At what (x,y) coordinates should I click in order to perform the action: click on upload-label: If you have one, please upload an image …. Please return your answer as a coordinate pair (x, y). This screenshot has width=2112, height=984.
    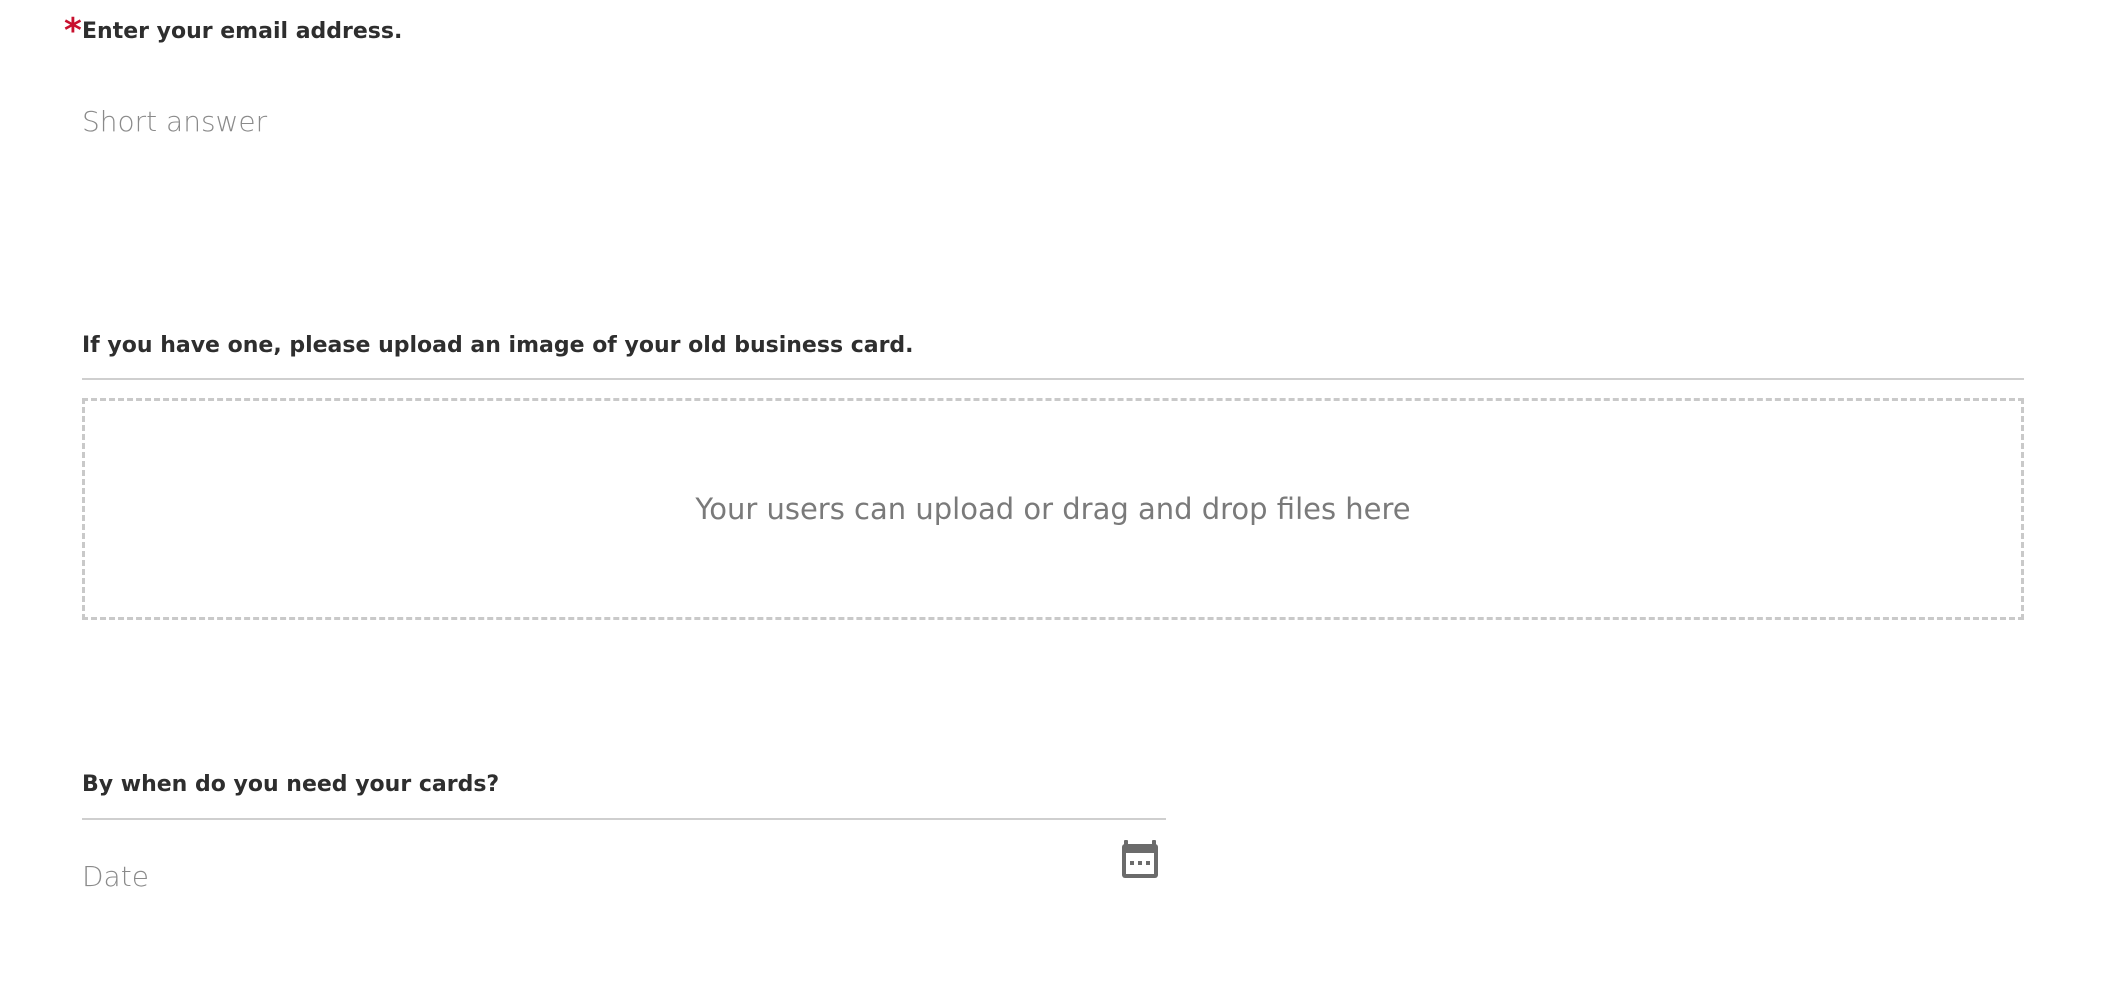
    Looking at the image, I should click on (498, 345).